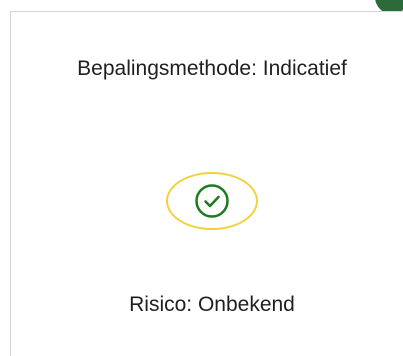 This screenshot has height=356, width=403. I want to click on risk-label: Risico: Onbekend, so click(212, 304).